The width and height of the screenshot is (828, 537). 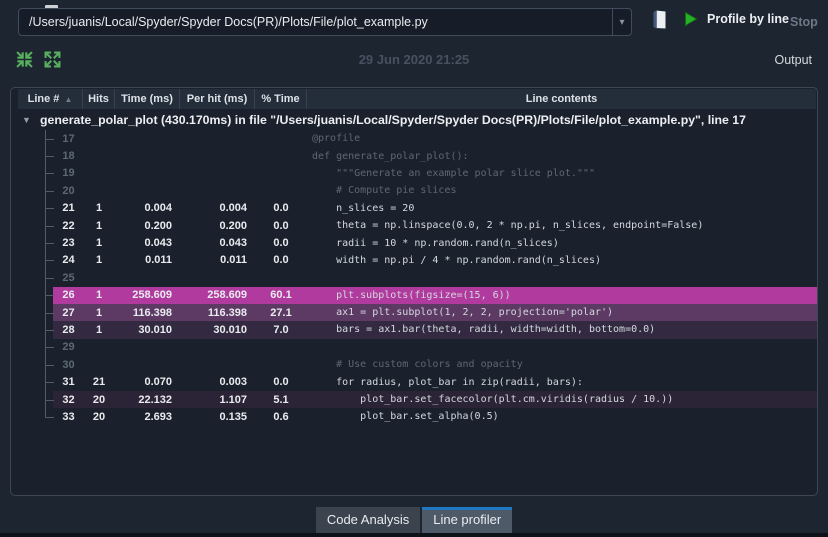 I want to click on table-row: 29, so click(x=414, y=347).